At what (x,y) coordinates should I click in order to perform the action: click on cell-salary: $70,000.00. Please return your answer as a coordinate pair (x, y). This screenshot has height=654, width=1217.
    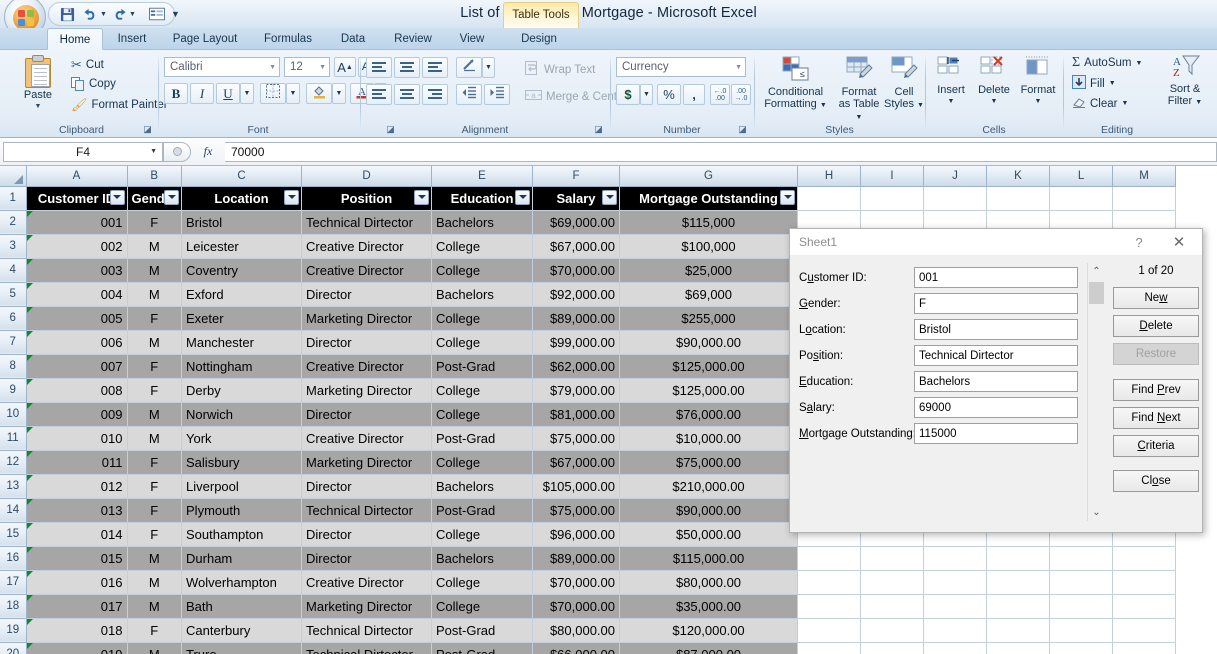
    Looking at the image, I should click on (576, 582).